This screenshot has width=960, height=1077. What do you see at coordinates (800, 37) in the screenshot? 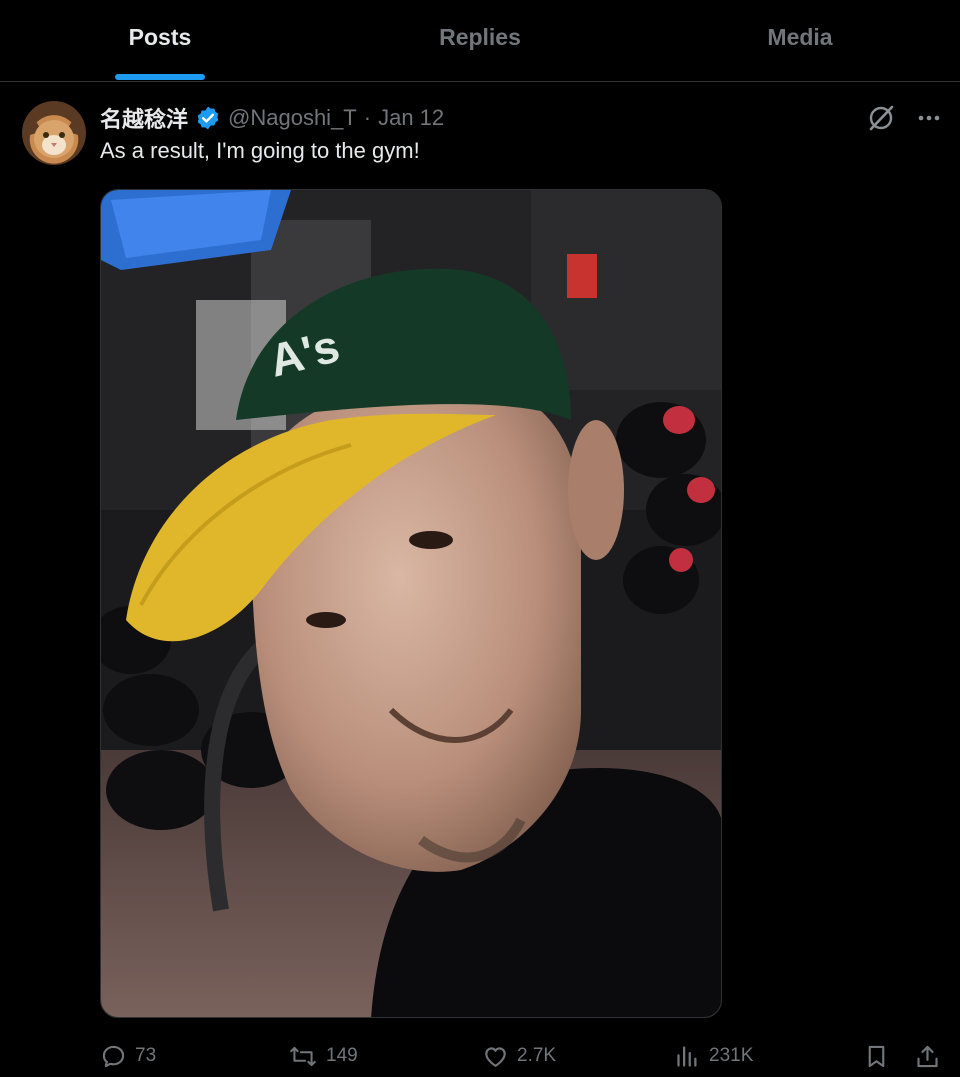
I see `tab-media-label: Media` at bounding box center [800, 37].